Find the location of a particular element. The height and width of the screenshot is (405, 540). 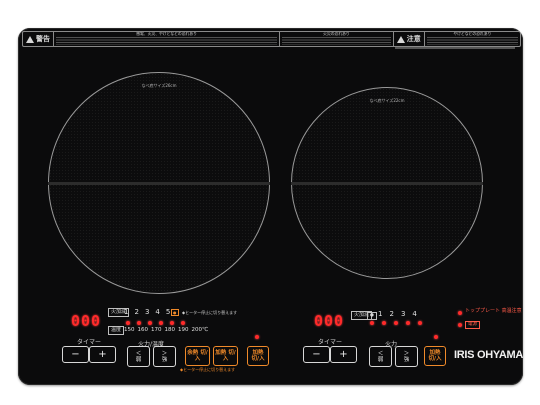

left-temp-200: 200℃ is located at coordinates (200, 330).